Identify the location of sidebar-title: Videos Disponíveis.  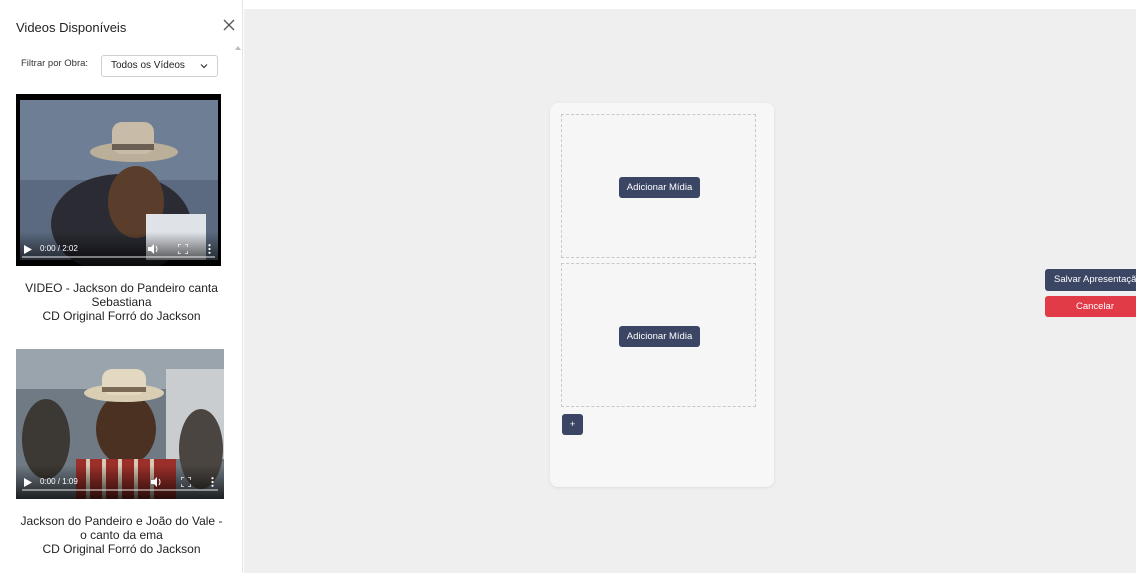
(71, 27).